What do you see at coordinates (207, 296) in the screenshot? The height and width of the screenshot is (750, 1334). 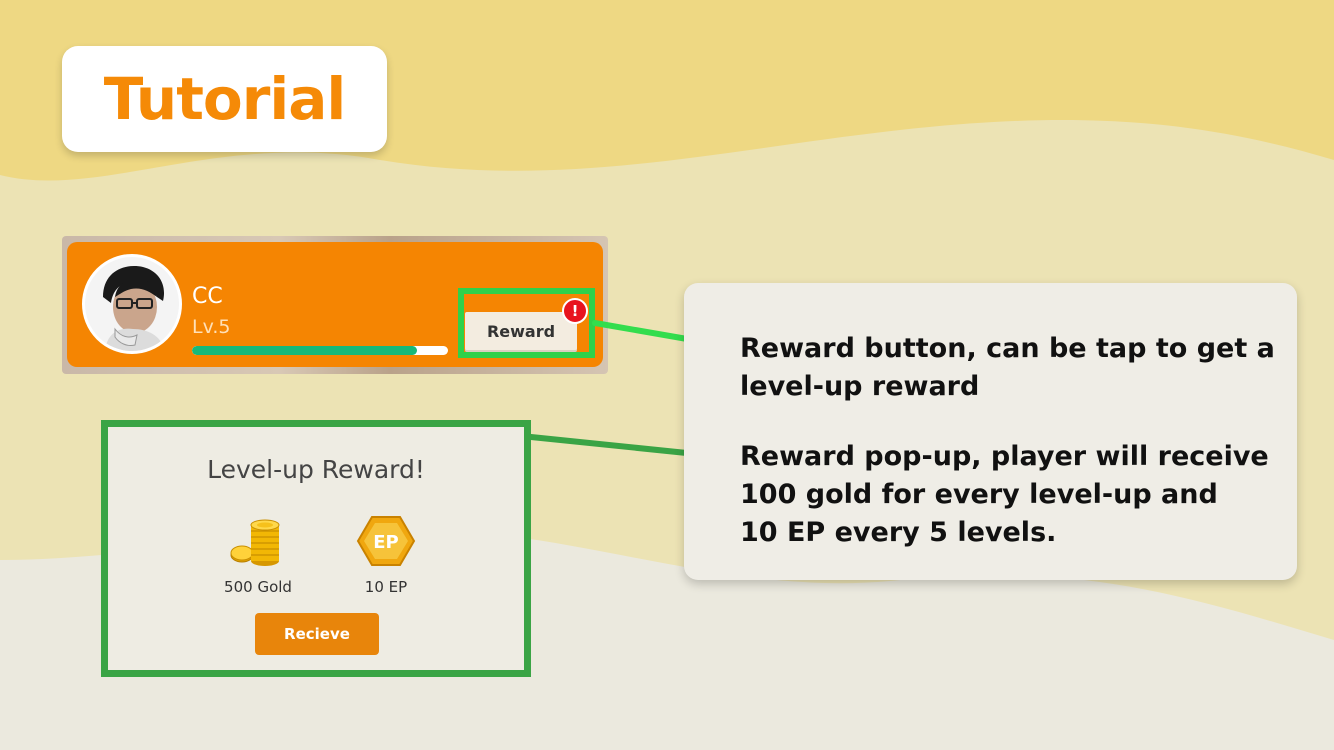 I see `player-name: CC` at bounding box center [207, 296].